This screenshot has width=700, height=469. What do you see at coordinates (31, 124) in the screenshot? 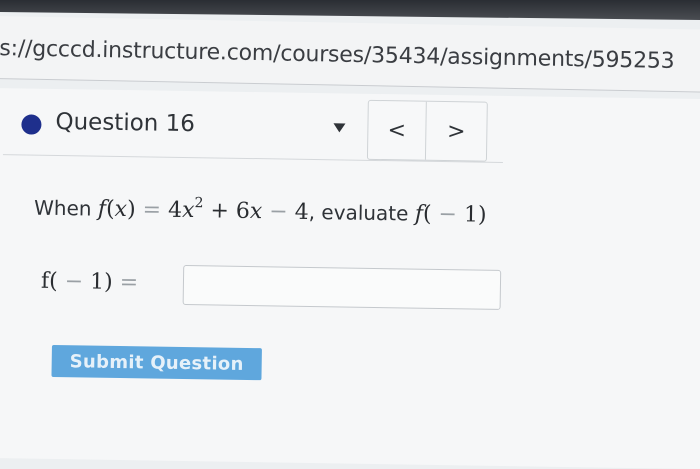
I see `question-status-dot-icon` at bounding box center [31, 124].